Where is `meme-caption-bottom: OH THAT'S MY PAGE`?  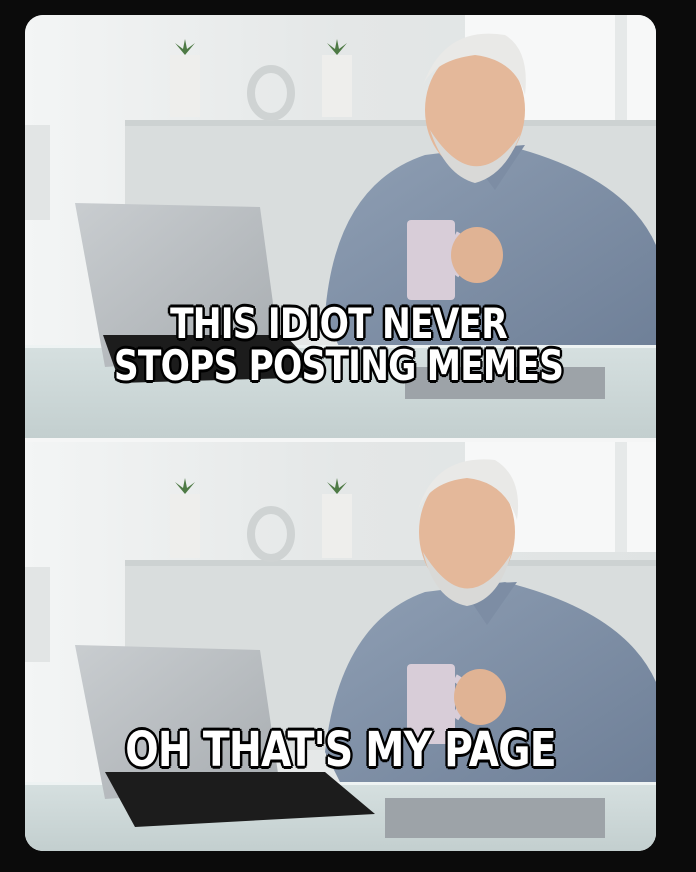
meme-caption-bottom: OH THAT'S MY PAGE is located at coordinates (340, 750).